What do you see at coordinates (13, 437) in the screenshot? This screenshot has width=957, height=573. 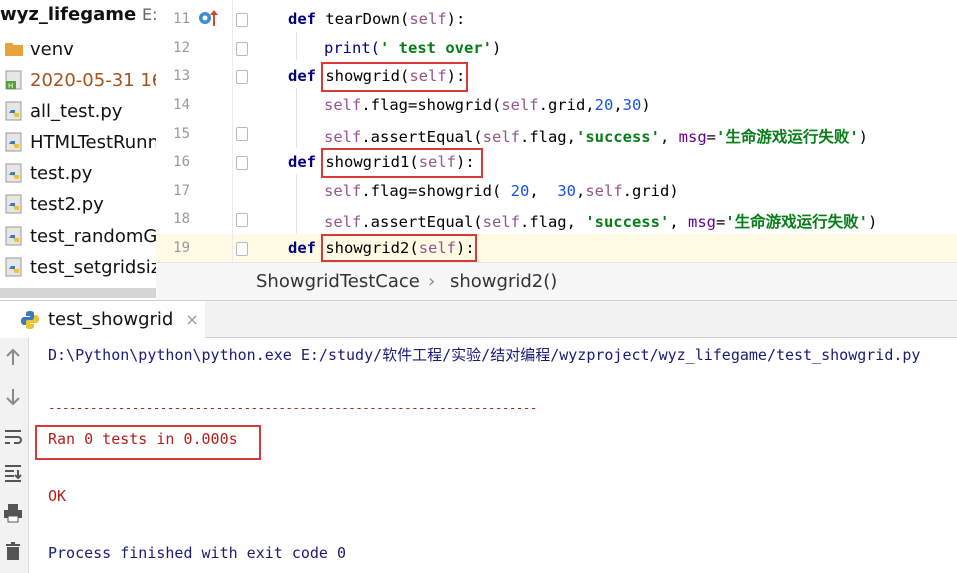 I see `soft-wrap-icon` at bounding box center [13, 437].